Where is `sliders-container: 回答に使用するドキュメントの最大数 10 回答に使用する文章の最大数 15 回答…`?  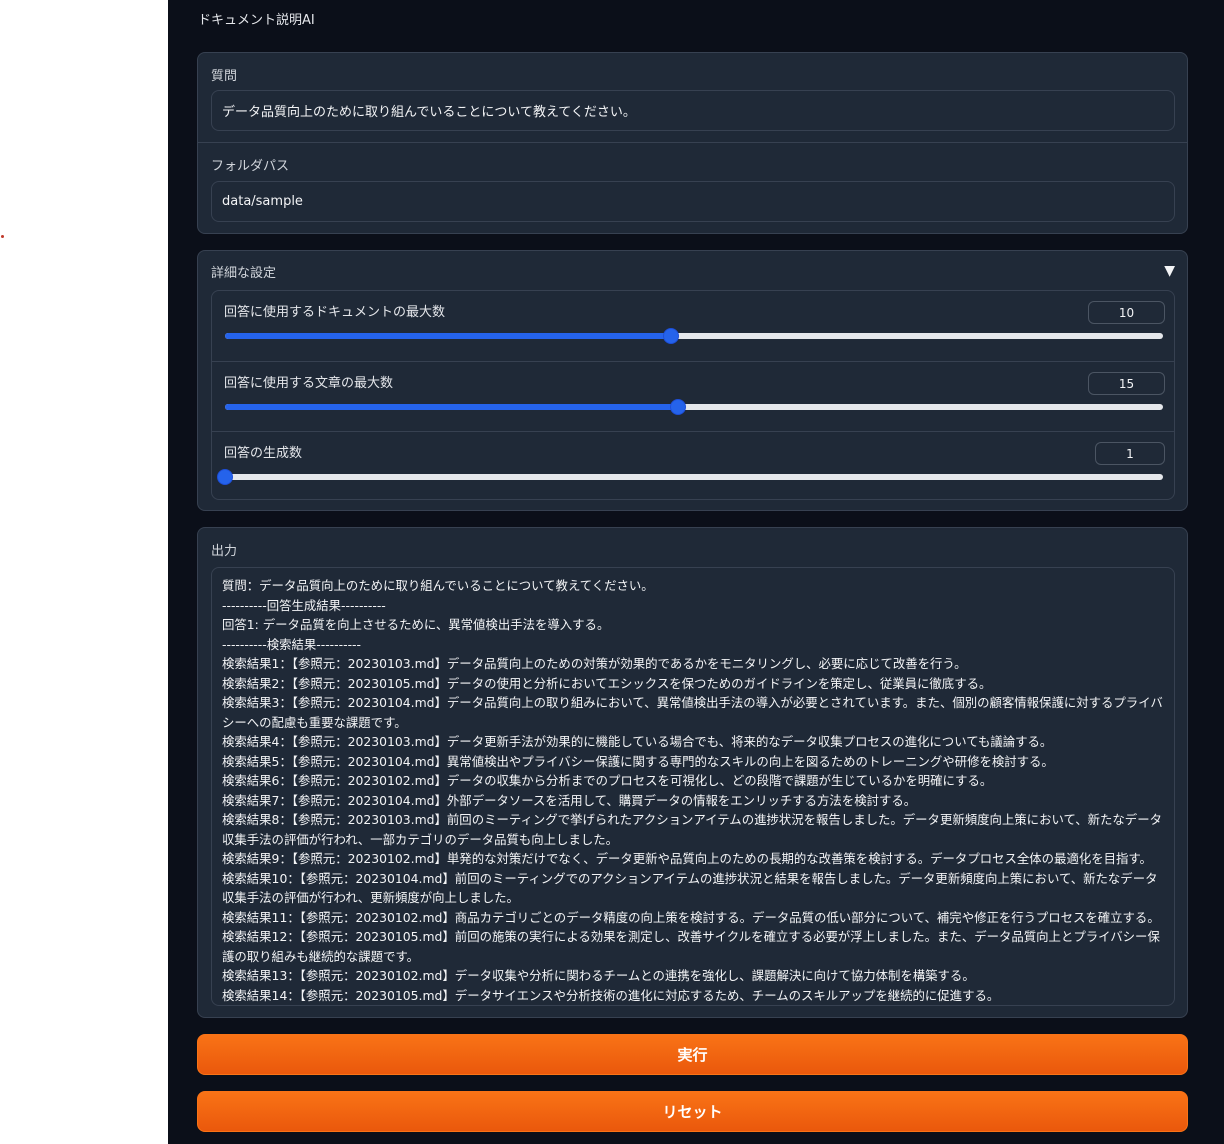 sliders-container: 回答に使用するドキュメントの最大数 10 回答に使用する文章の最大数 15 回答… is located at coordinates (693, 395).